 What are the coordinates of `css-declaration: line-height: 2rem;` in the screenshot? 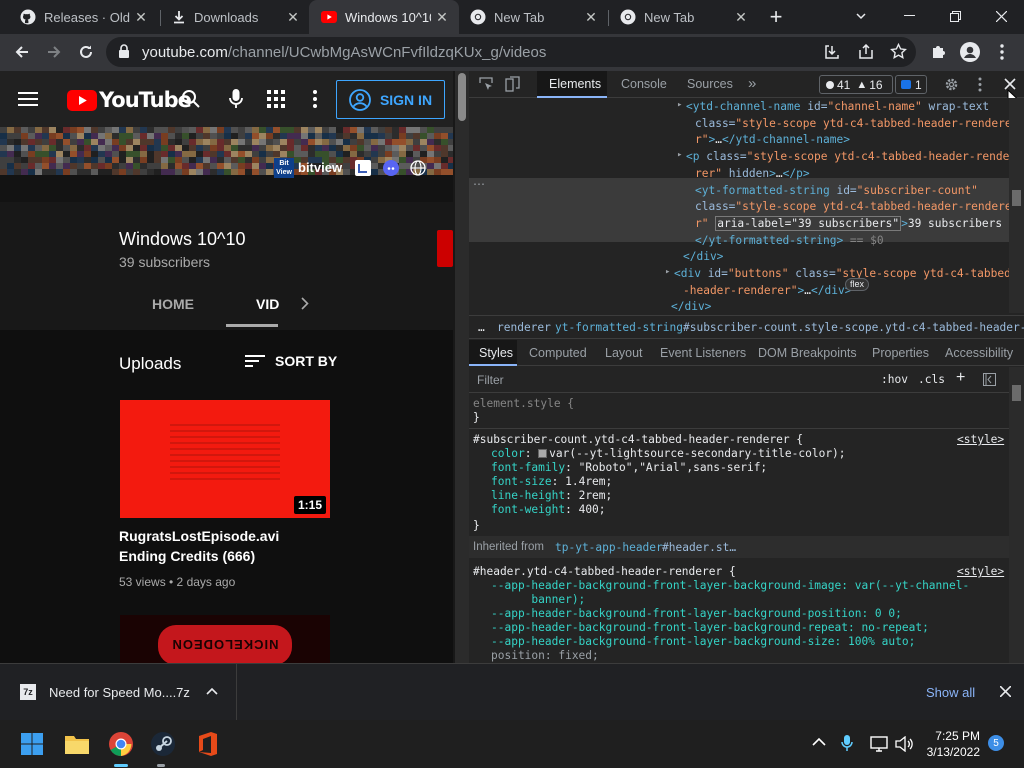 It's located at (551, 495).